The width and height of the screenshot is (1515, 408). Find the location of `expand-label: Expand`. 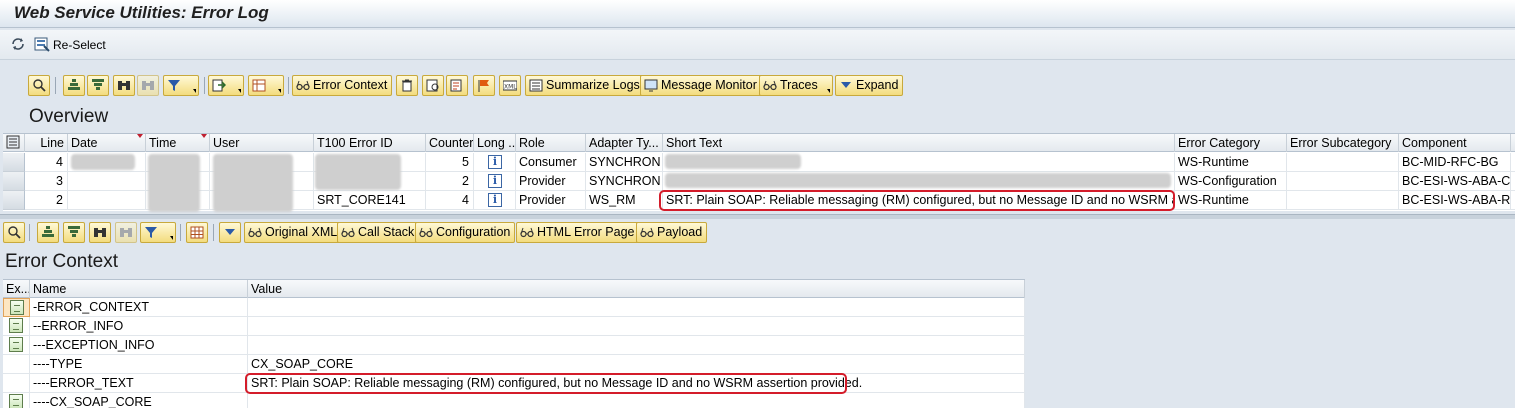

expand-label: Expand is located at coordinates (877, 85).